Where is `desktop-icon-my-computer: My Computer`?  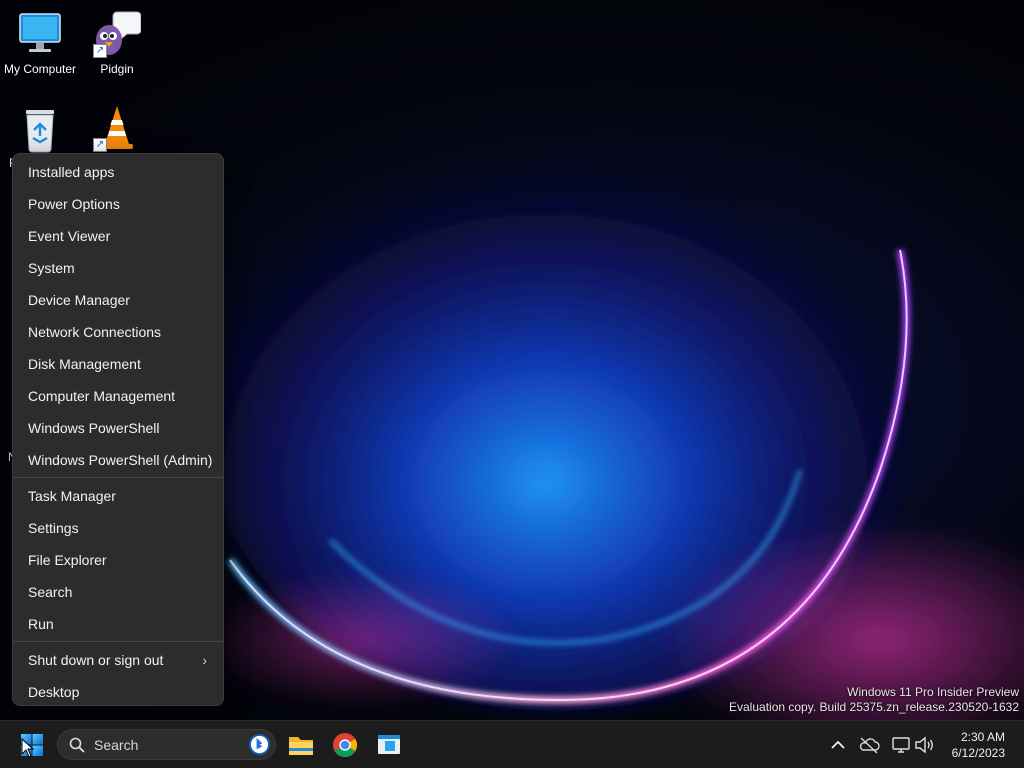
desktop-icon-my-computer: My Computer is located at coordinates (40, 43).